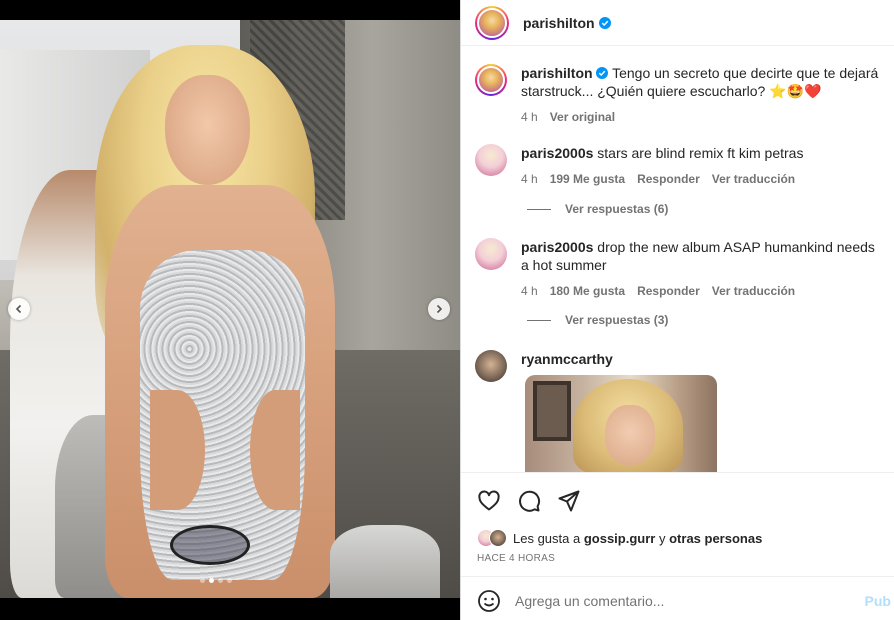 The height and width of the screenshot is (620, 894). What do you see at coordinates (677, 23) in the screenshot?
I see `post-header: parishilton` at bounding box center [677, 23].